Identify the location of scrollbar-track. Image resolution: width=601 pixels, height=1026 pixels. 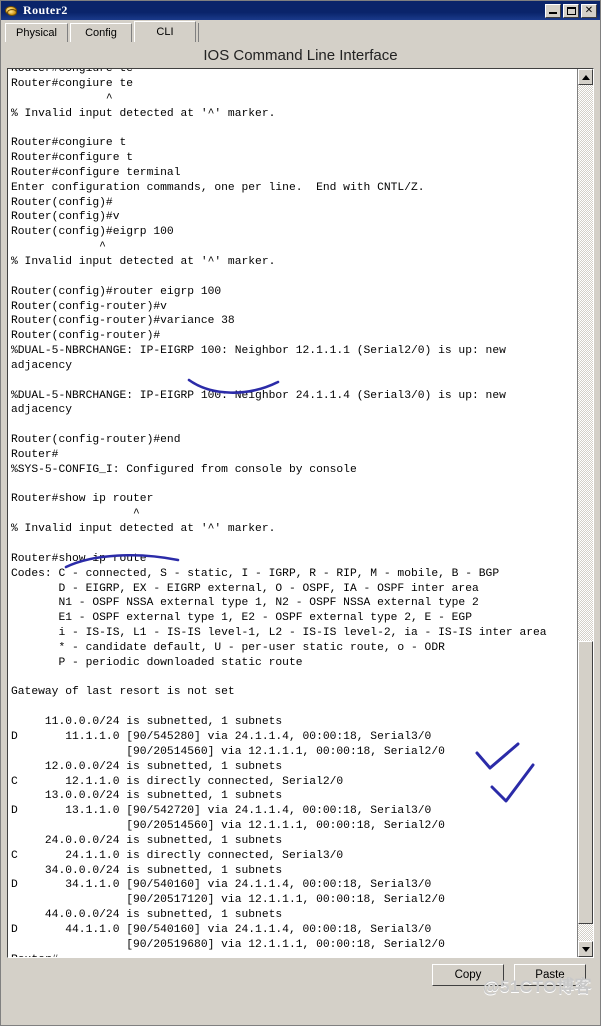
(585, 513).